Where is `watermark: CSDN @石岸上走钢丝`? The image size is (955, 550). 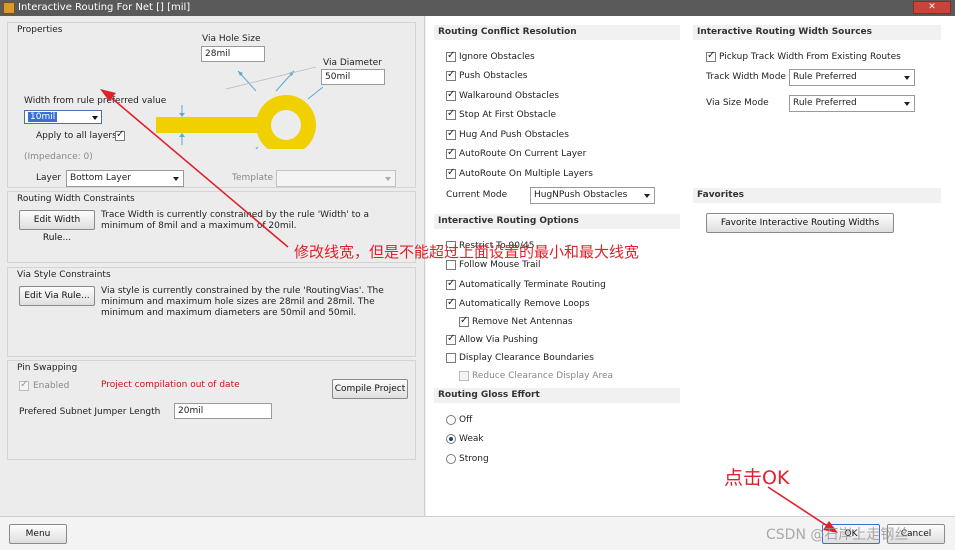
watermark: CSDN @石岸上走钢丝 is located at coordinates (837, 535).